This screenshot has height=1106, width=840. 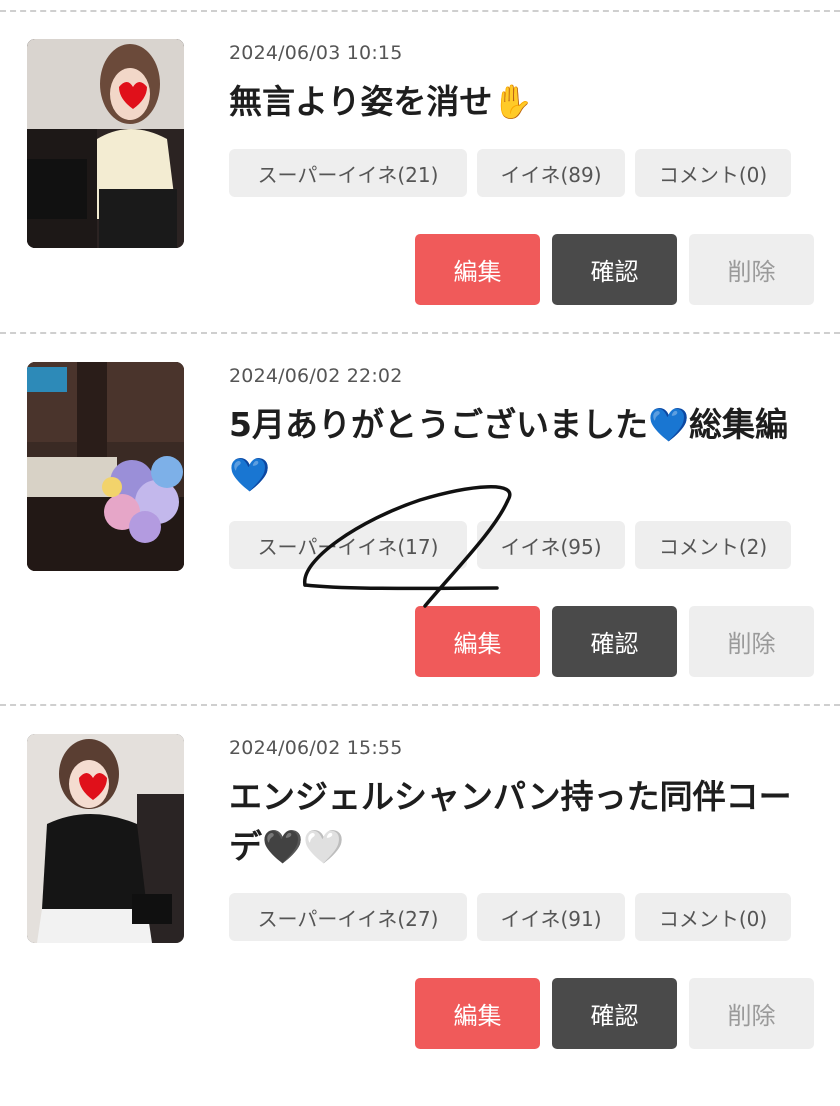 I want to click on super-like-count: スーパーイイネ(17), so click(x=348, y=545).